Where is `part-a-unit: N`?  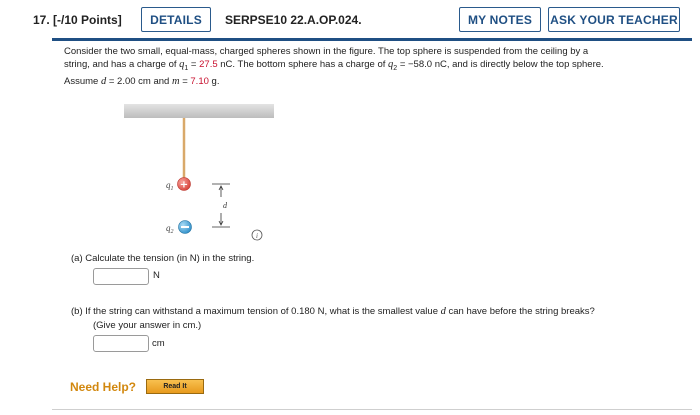
part-a-unit: N is located at coordinates (156, 275).